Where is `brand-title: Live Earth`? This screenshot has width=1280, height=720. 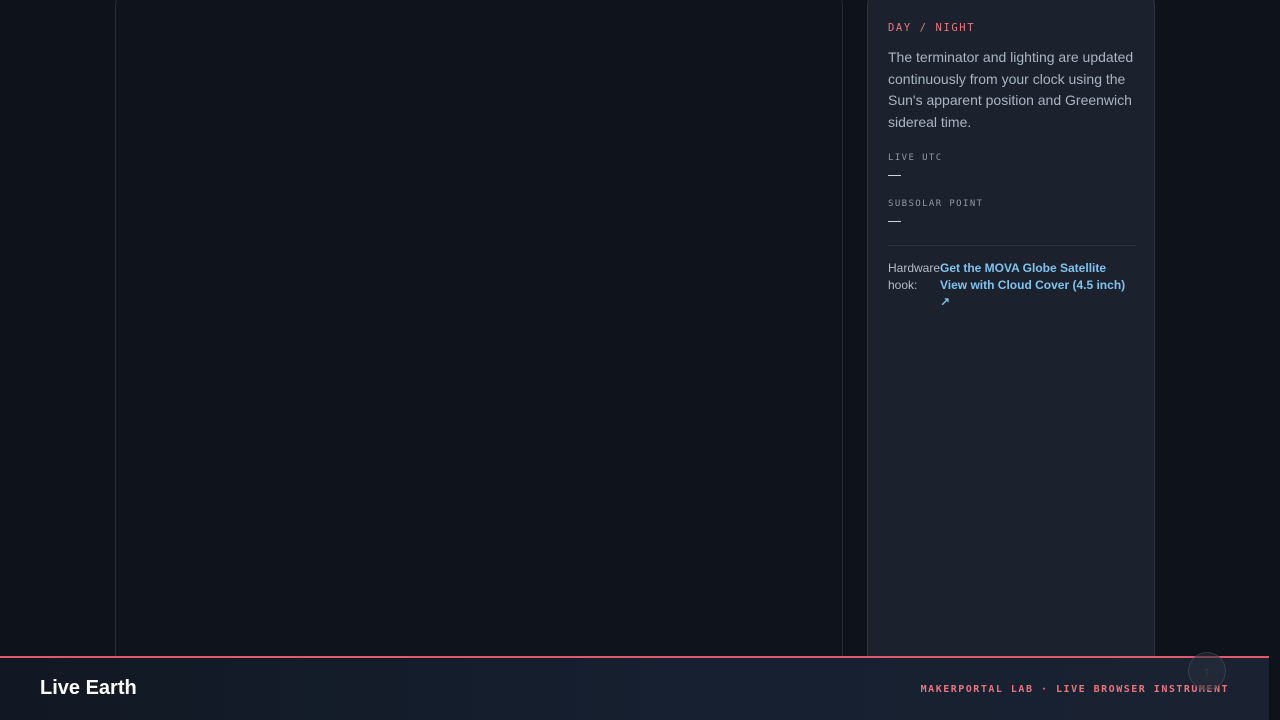 brand-title: Live Earth is located at coordinates (88, 688).